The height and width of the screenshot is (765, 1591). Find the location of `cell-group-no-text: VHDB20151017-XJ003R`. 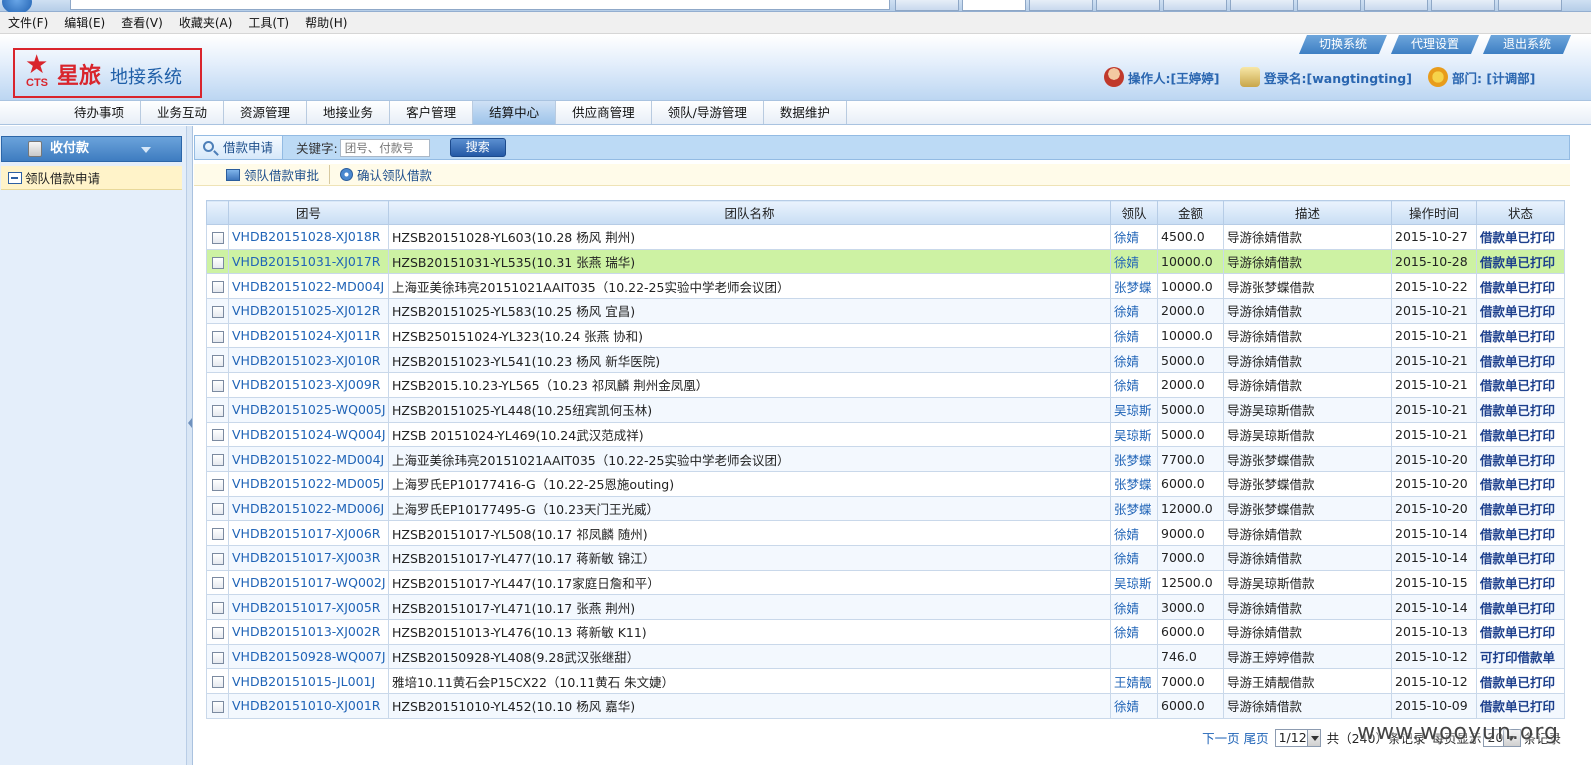

cell-group-no-text: VHDB20151017-XJ003R is located at coordinates (306, 557).